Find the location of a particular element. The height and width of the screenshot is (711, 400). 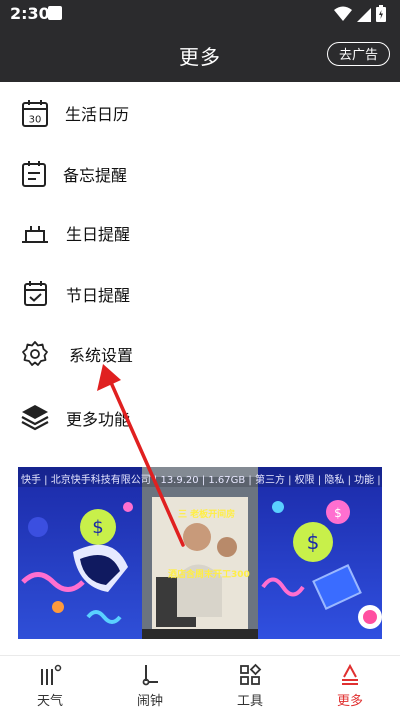

ad-image-photo-middle is located at coordinates (200, 553).